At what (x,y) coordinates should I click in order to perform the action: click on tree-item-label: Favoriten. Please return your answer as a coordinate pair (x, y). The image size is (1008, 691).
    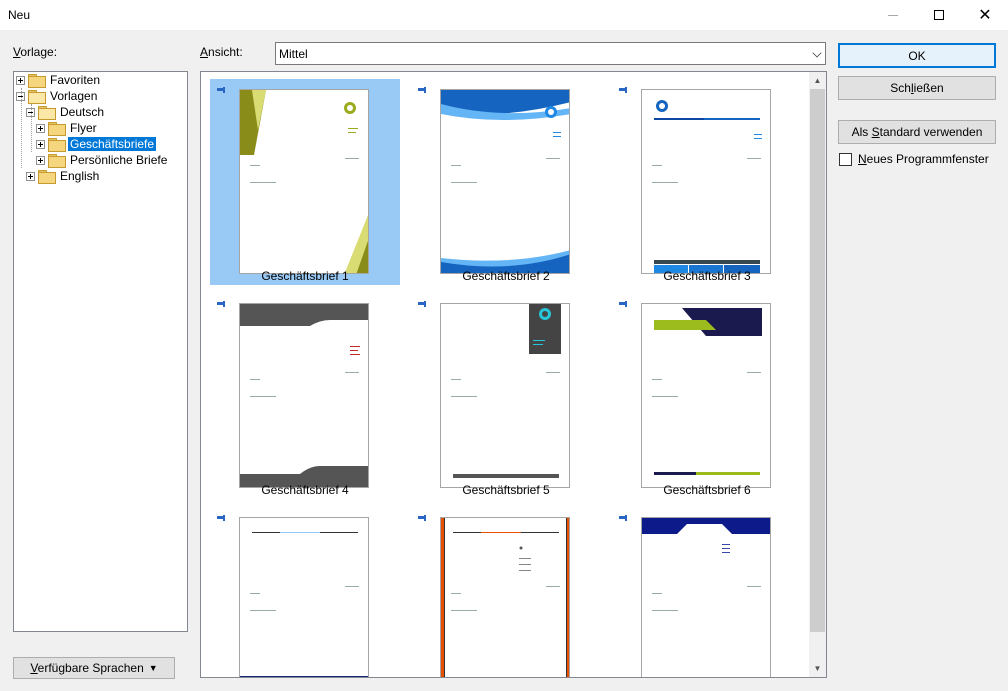
    Looking at the image, I should click on (75, 80).